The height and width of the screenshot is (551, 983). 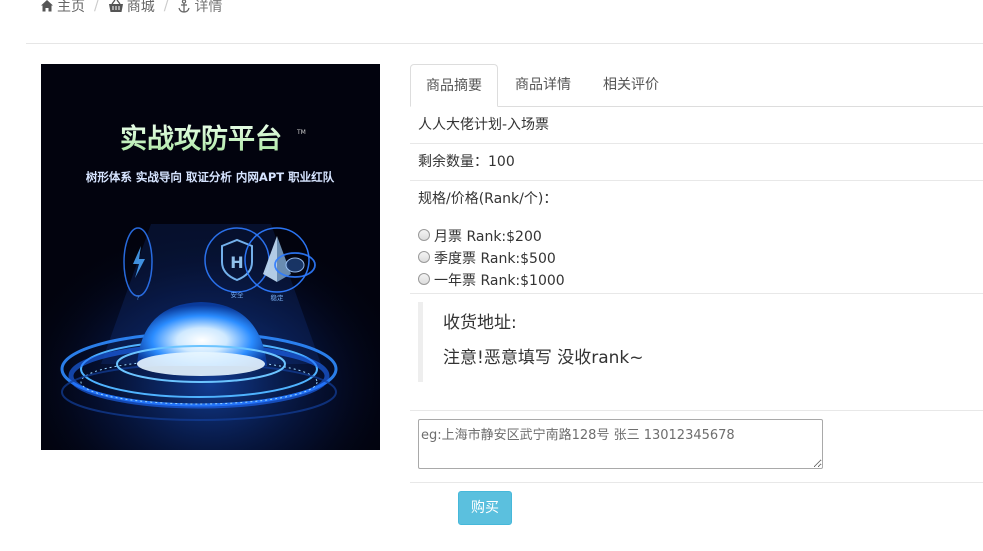 I want to click on spec-option-quarterly: 季度票 Rank:$500, so click(x=700, y=258).